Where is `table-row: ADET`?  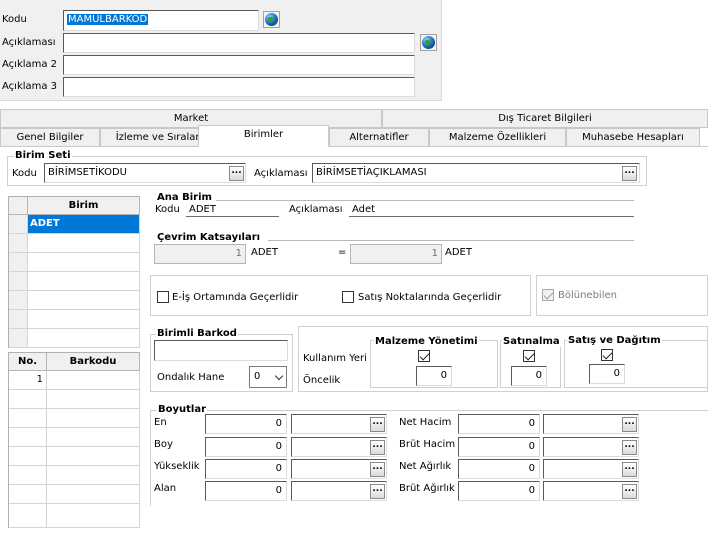
table-row: ADET is located at coordinates (84, 224).